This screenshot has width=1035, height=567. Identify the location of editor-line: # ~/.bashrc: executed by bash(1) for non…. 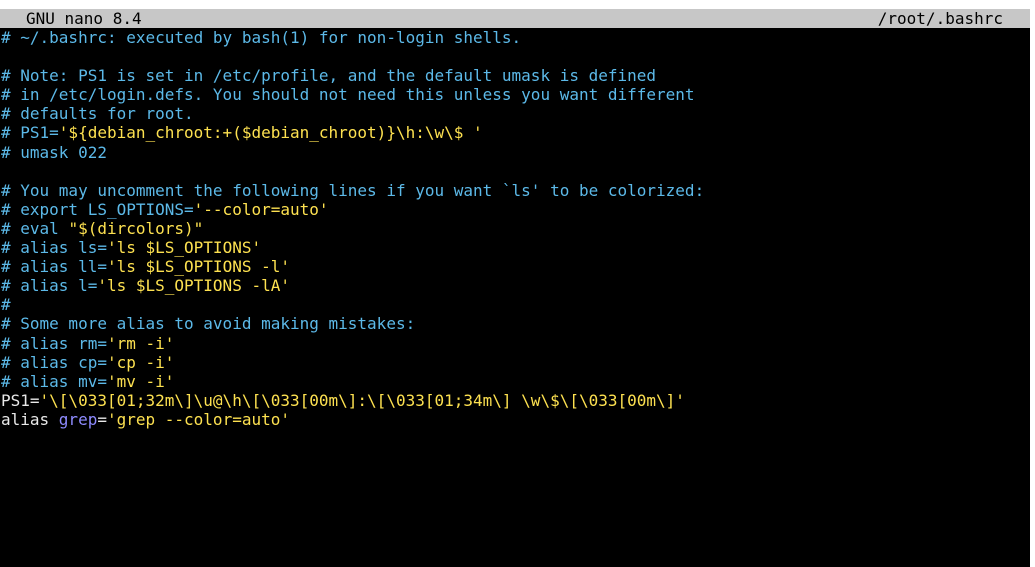
(515, 37).